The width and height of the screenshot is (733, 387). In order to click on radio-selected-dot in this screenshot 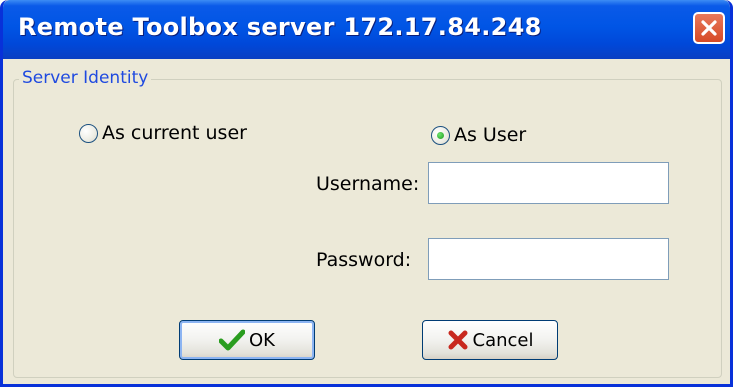, I will do `click(440, 135)`.